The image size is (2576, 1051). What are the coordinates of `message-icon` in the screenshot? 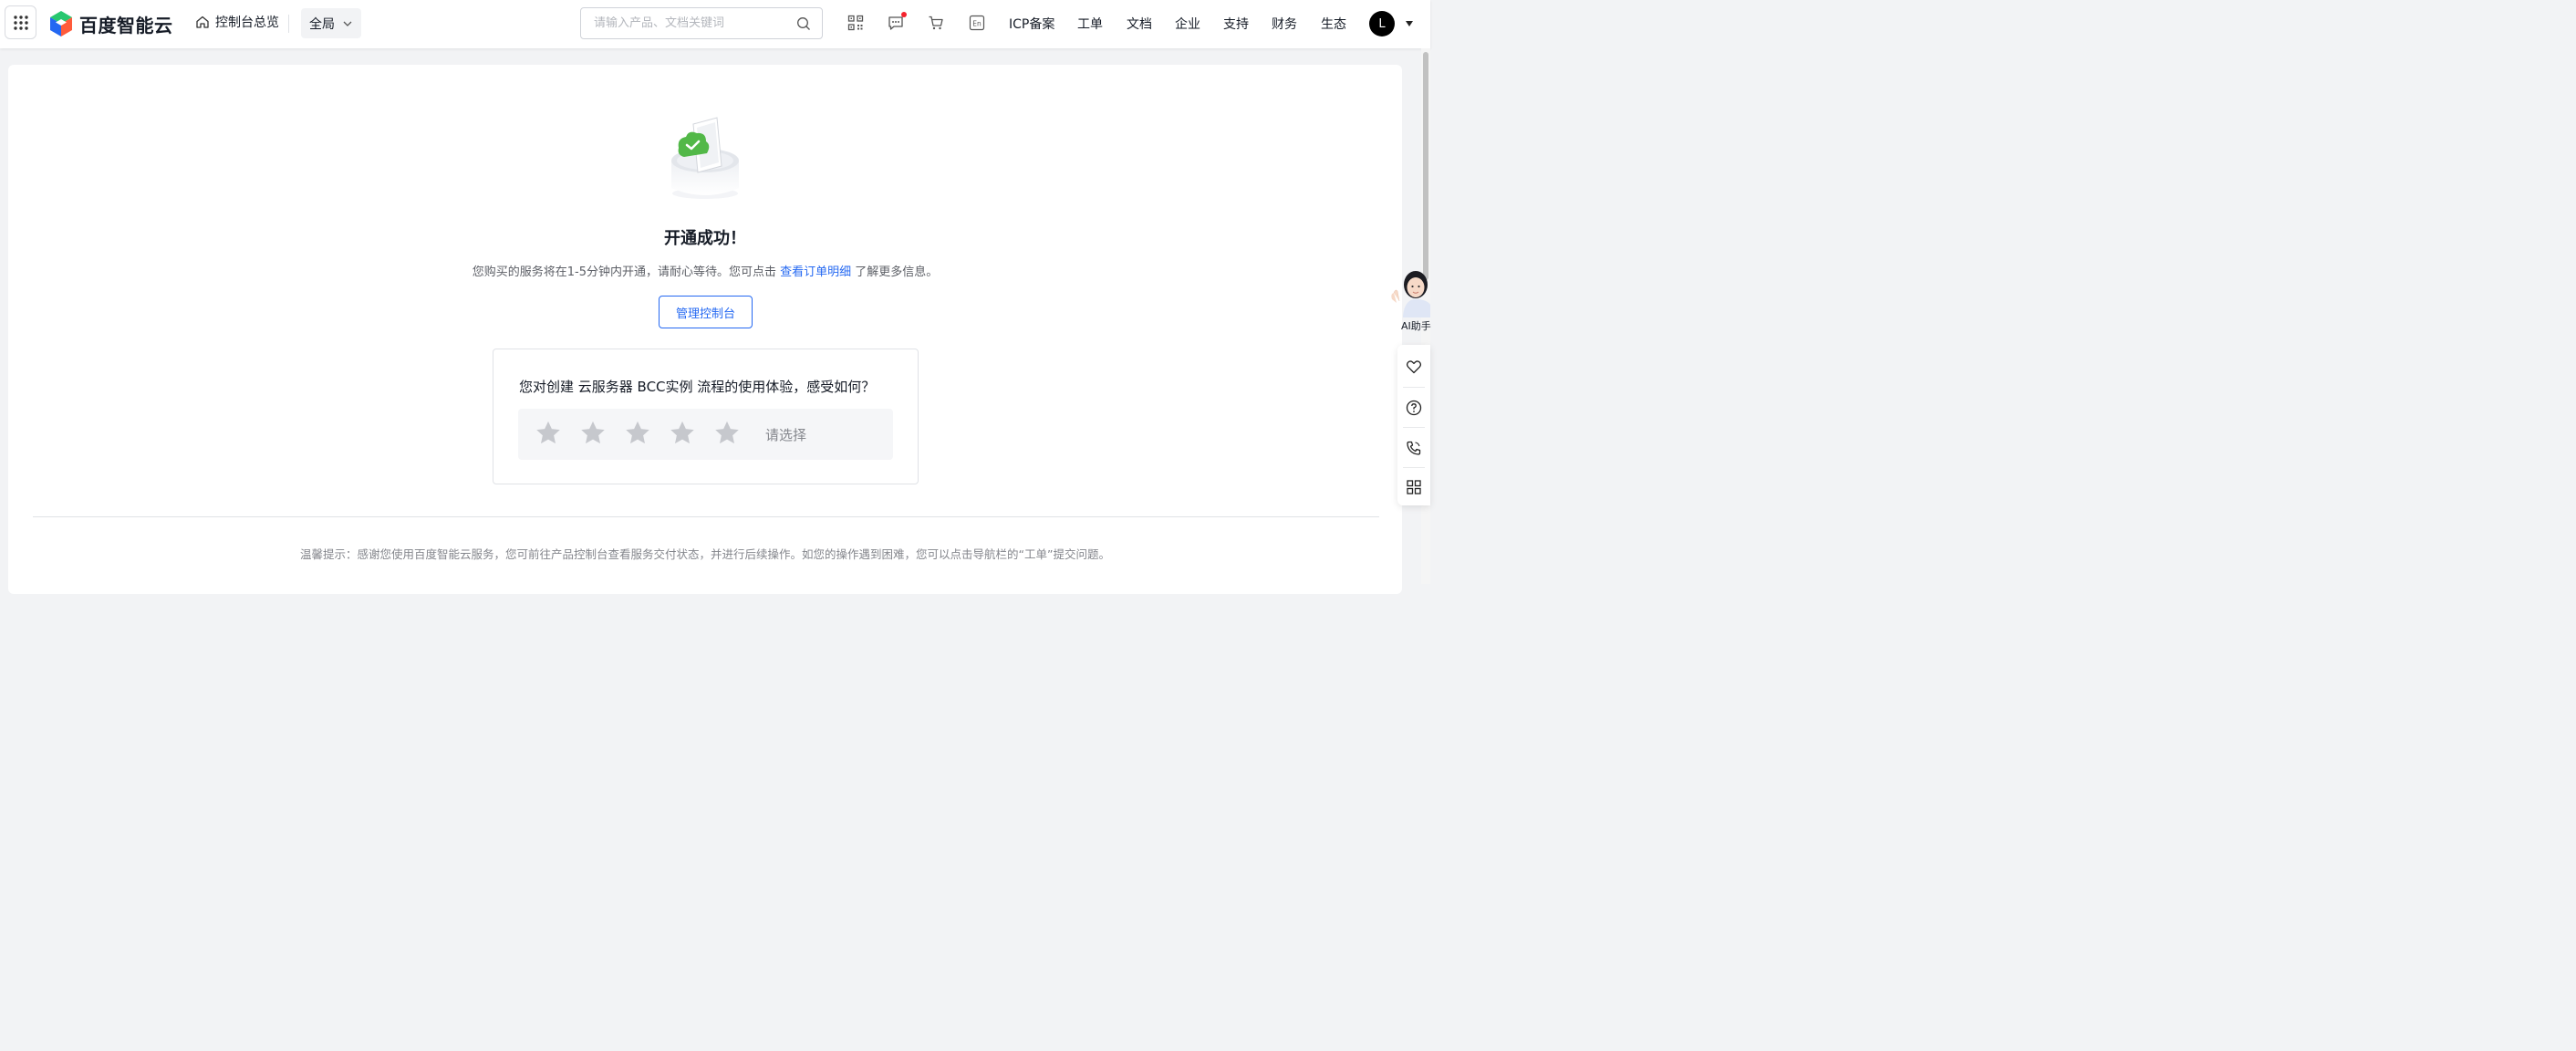 It's located at (895, 23).